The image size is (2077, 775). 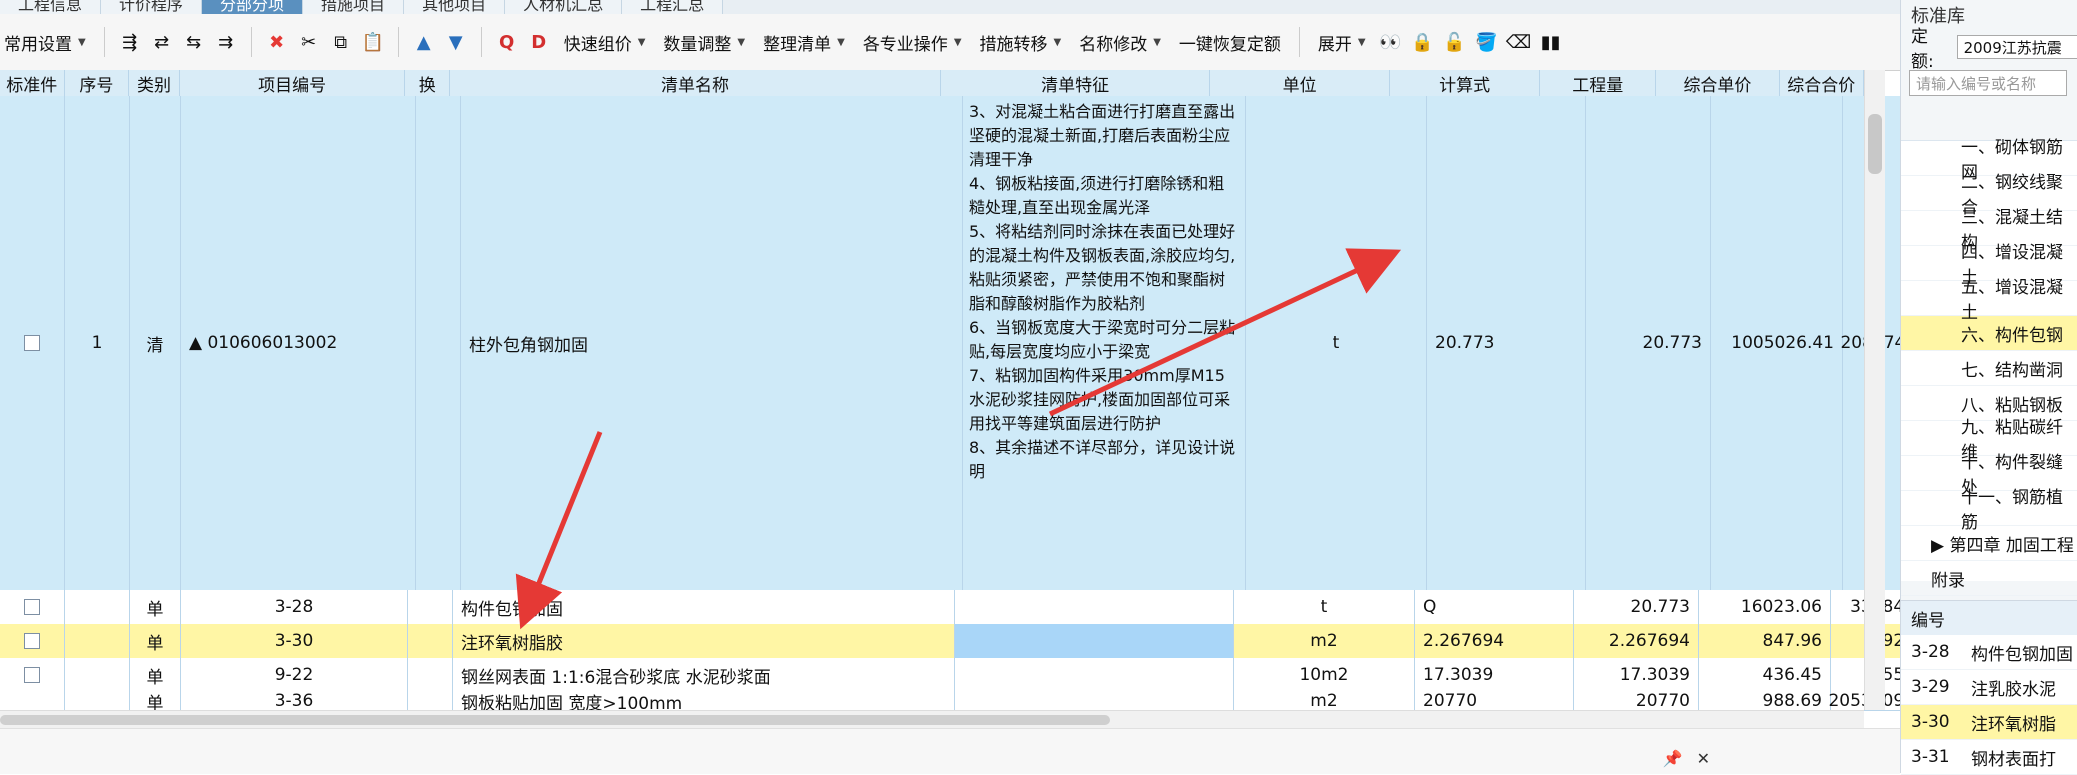 I want to click on tree-item: 五、增设混凝土, so click(x=1989, y=300).